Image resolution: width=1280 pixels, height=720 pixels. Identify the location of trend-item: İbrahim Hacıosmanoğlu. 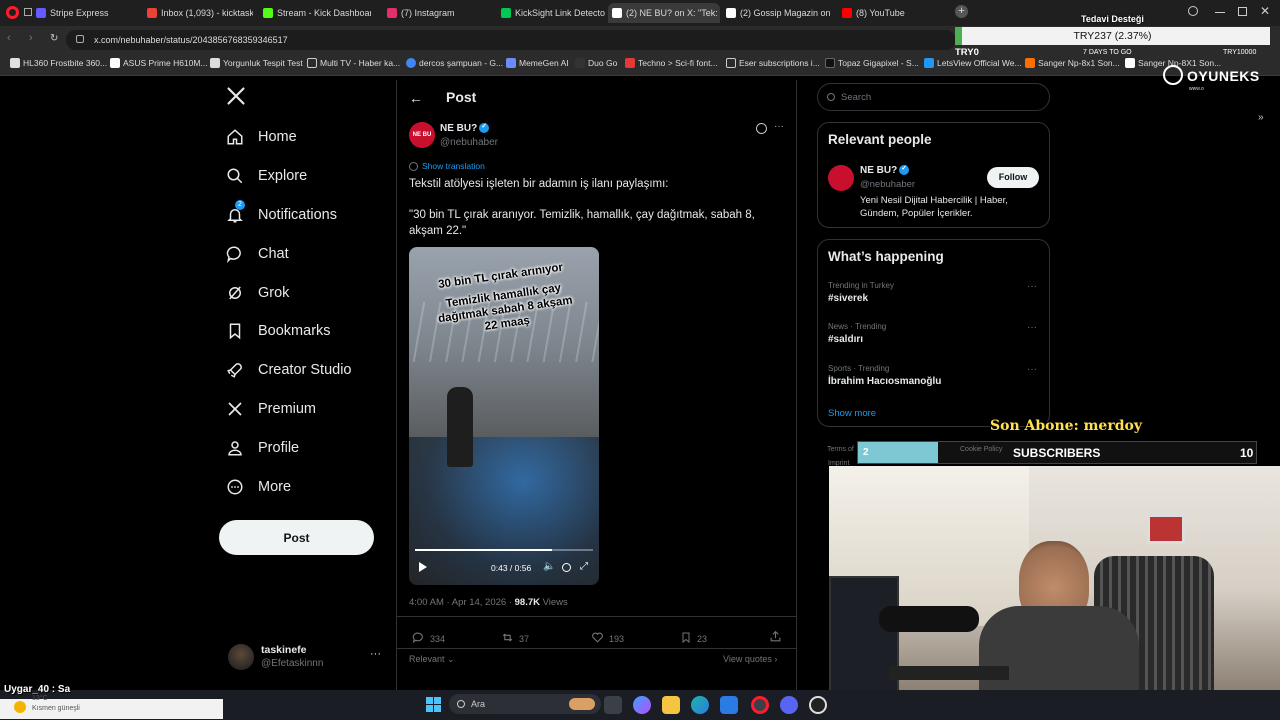
(884, 381).